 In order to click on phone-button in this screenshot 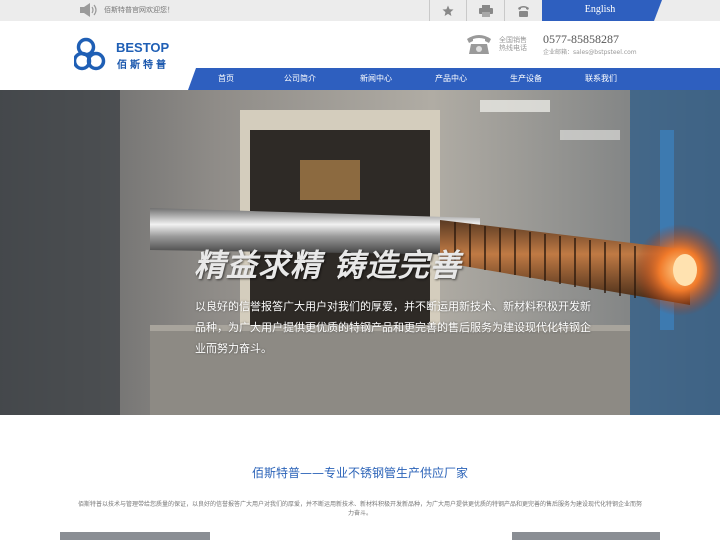, I will do `click(523, 10)`.